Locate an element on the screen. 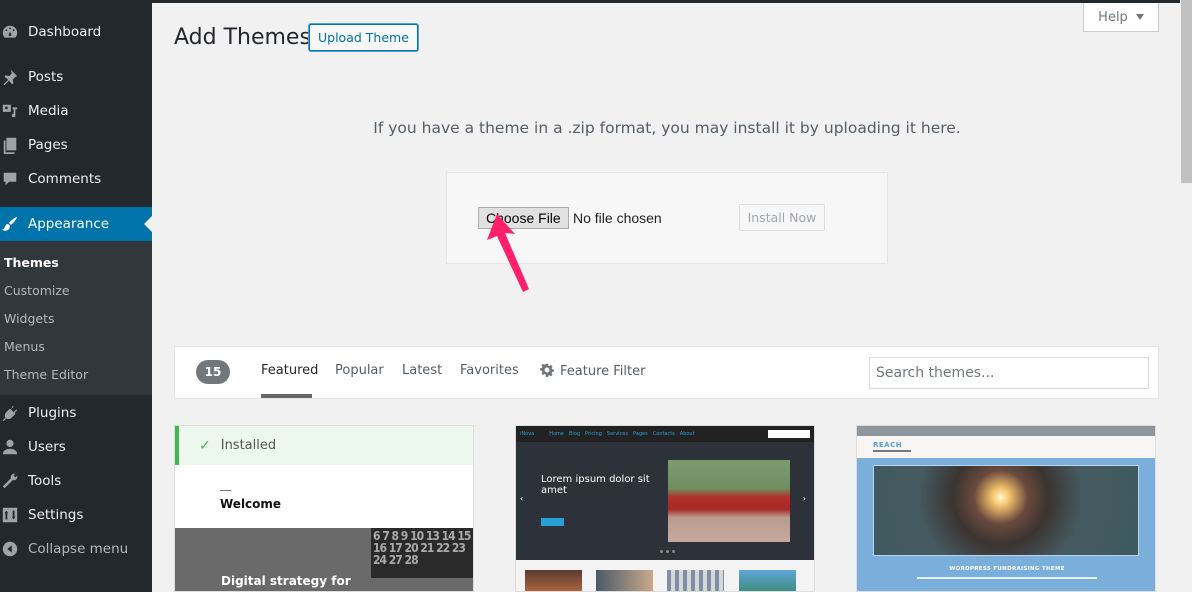  preview-tagline is located at coordinates (892, 451).